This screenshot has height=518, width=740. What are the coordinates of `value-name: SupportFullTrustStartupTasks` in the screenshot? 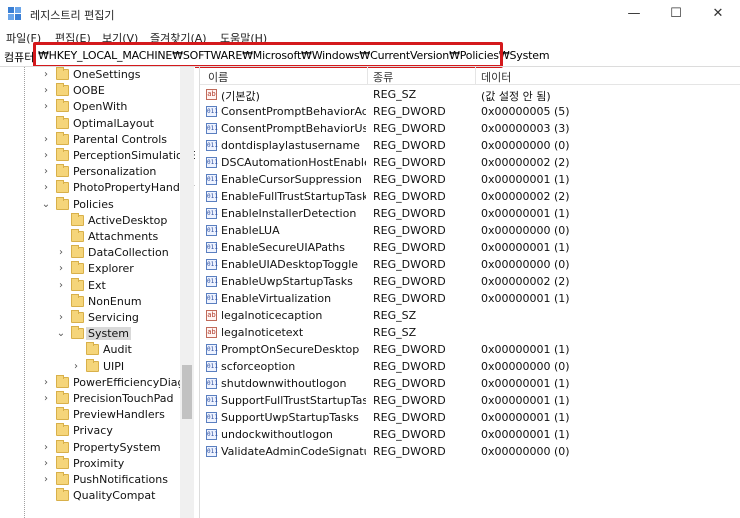 It's located at (293, 400).